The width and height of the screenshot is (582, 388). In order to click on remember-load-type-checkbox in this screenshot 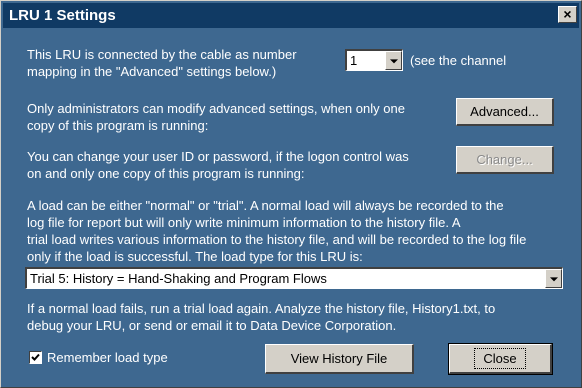, I will do `click(35, 357)`.